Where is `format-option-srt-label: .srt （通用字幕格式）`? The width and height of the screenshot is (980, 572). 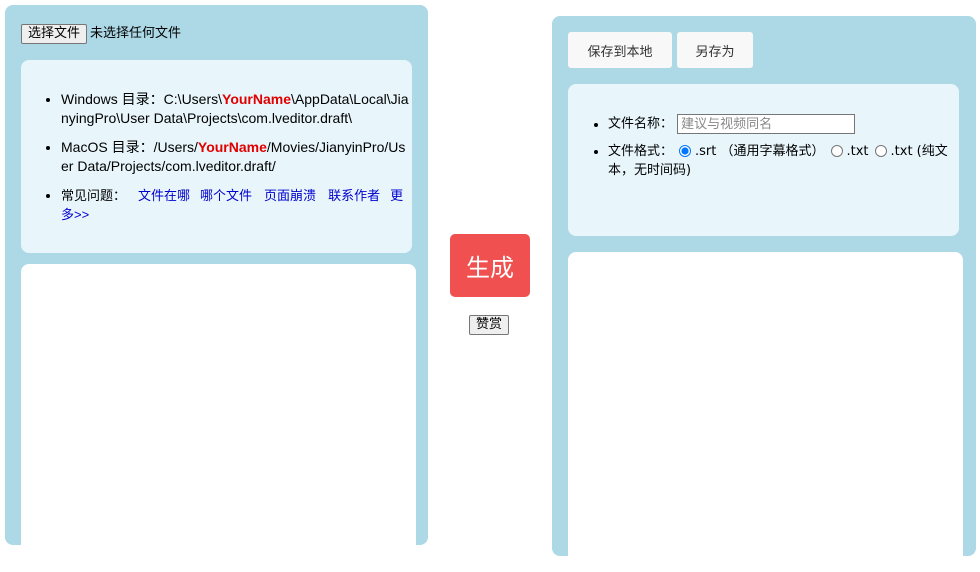
format-option-srt-label: .srt （通用字幕格式） is located at coordinates (760, 151).